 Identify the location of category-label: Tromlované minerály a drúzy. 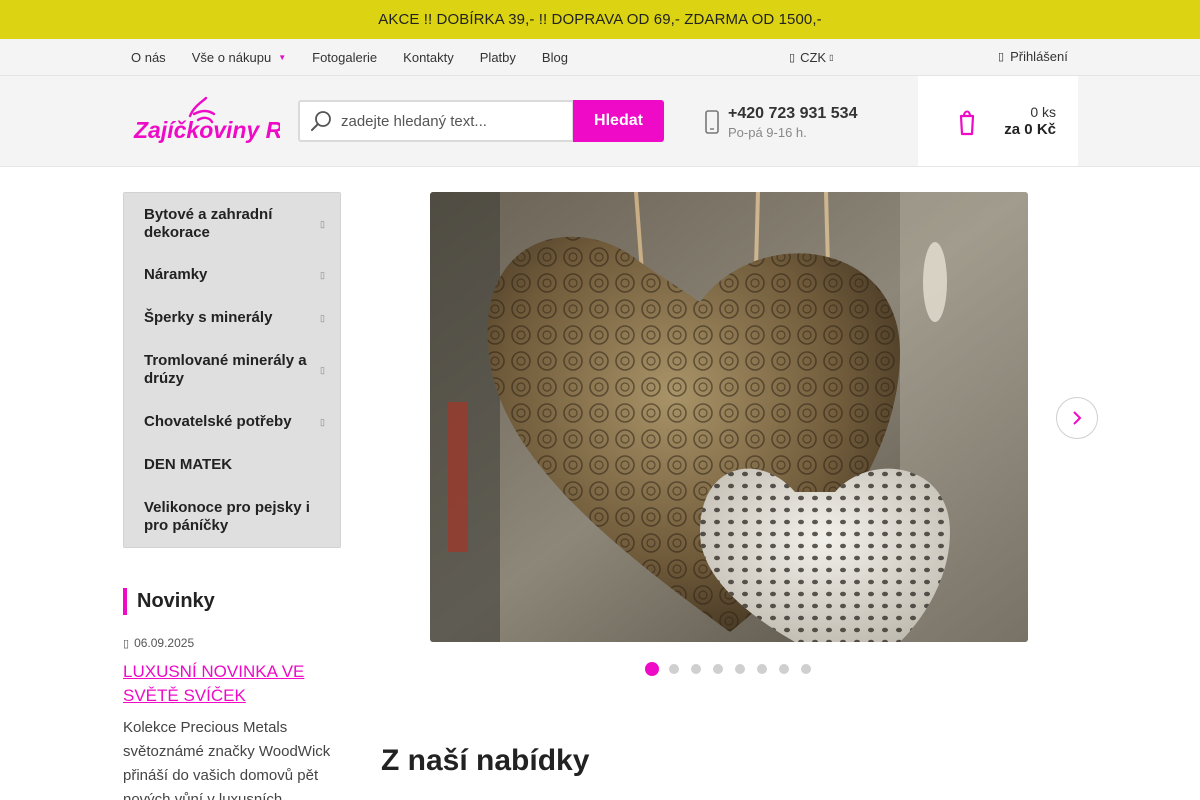
(225, 369).